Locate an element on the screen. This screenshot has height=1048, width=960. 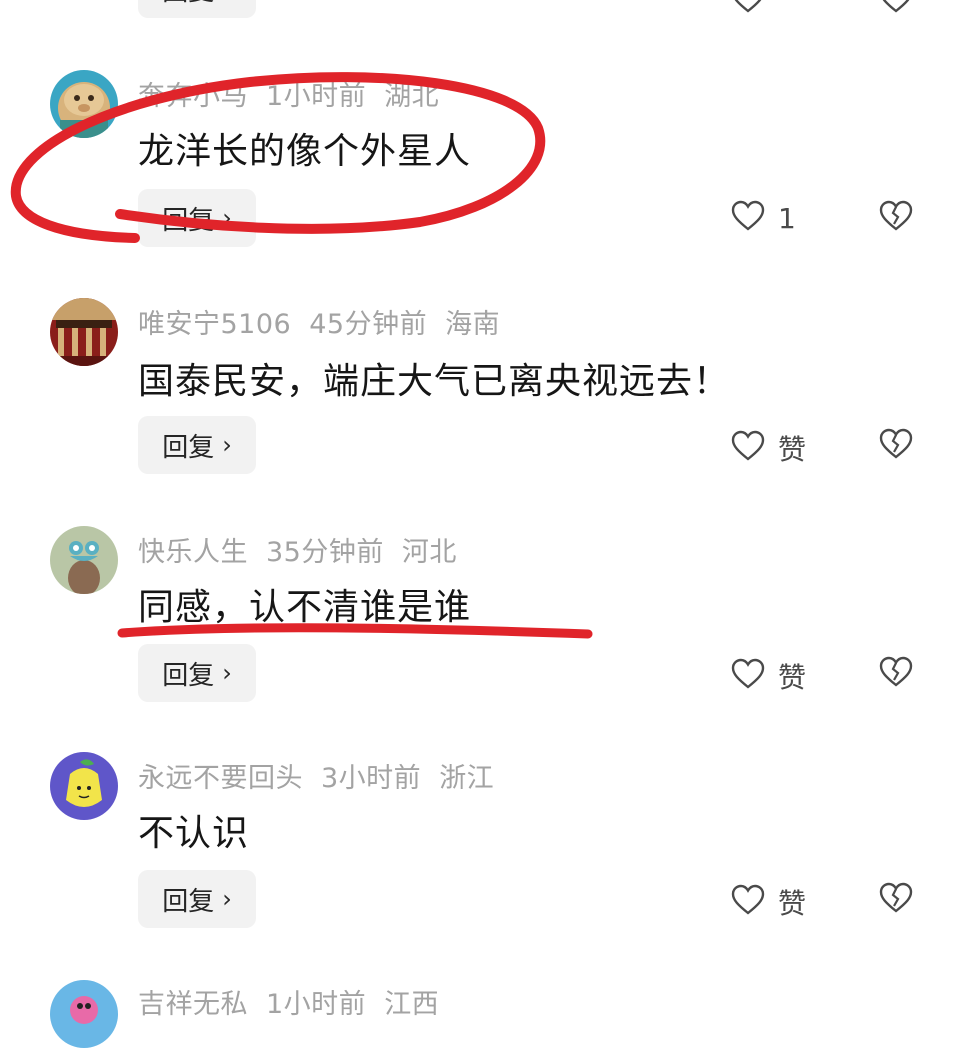
username: 永远不要回头 is located at coordinates (220, 778).